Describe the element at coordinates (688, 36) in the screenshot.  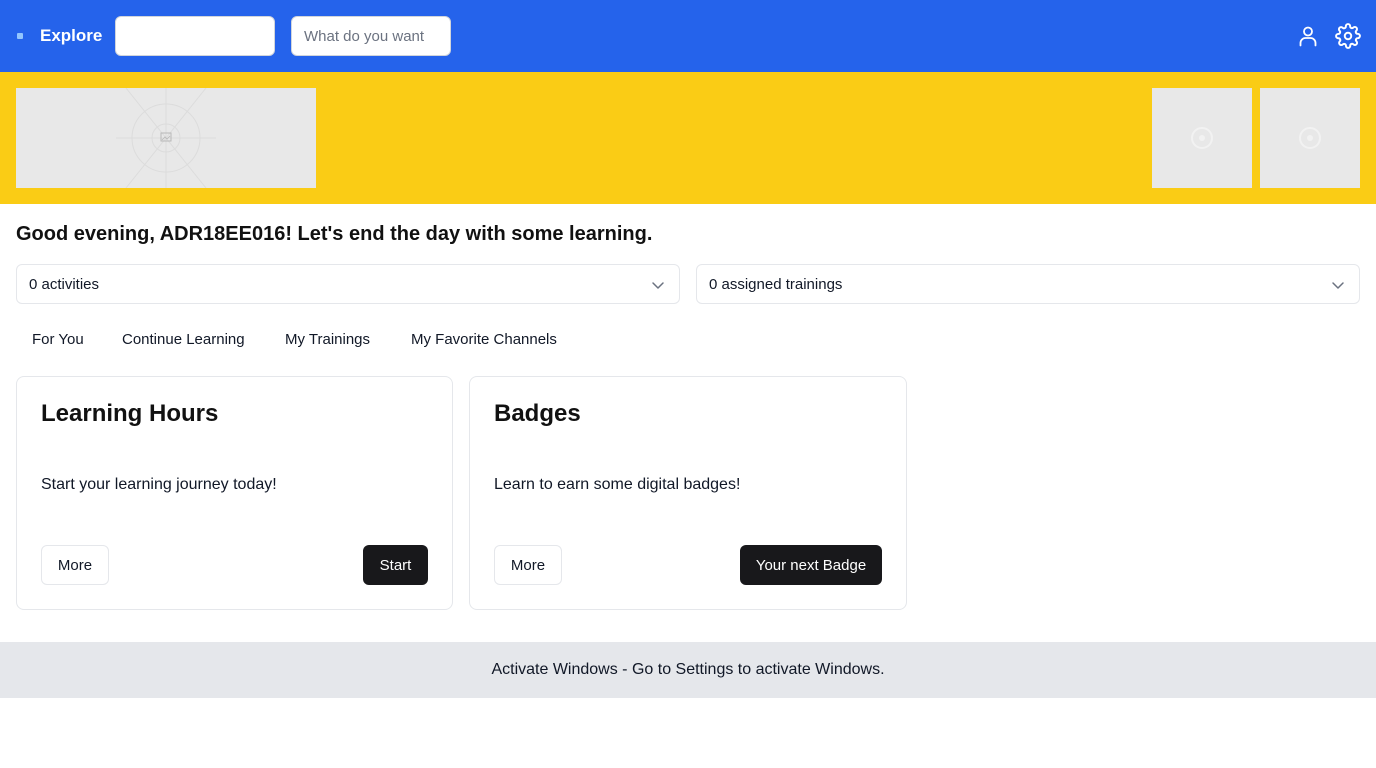
I see `top-navbar: Explore` at that location.